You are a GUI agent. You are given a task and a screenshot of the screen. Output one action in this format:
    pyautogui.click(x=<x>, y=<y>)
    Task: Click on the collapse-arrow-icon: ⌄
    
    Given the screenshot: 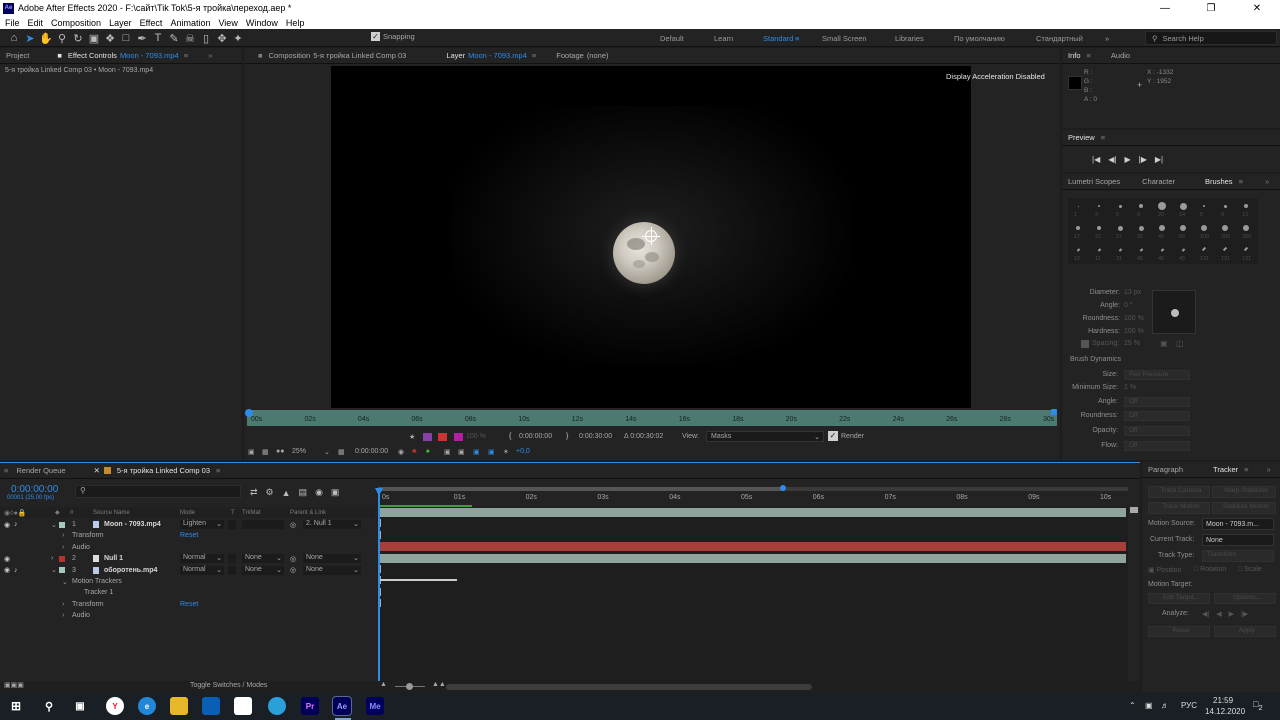 What is the action you would take?
    pyautogui.click(x=54, y=525)
    